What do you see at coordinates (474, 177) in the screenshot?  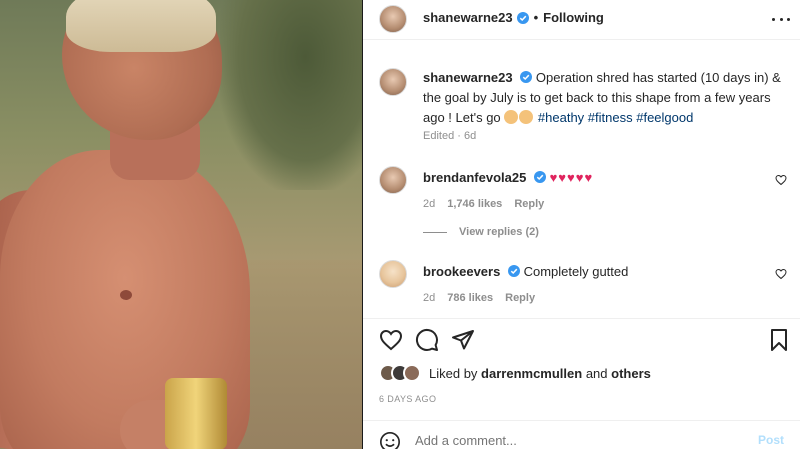 I see `commenter-username: brendanfevola25` at bounding box center [474, 177].